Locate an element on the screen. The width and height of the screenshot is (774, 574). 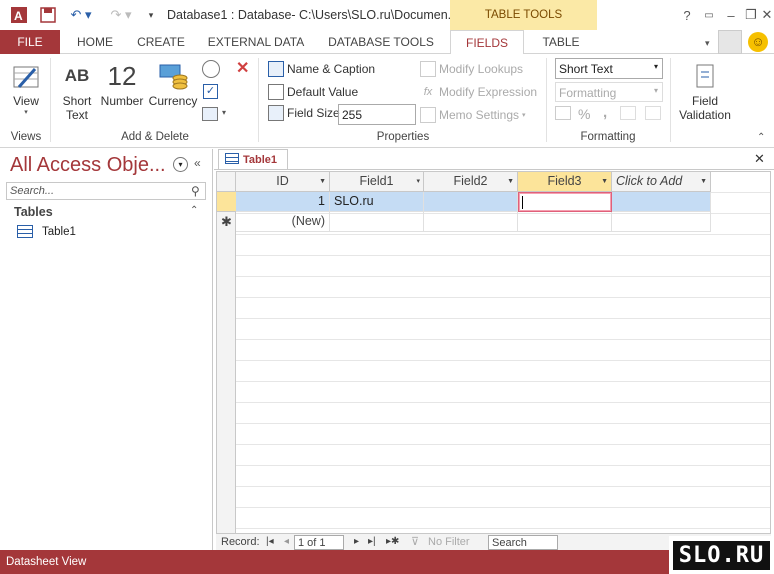
date-time-icon is located at coordinates (211, 69).